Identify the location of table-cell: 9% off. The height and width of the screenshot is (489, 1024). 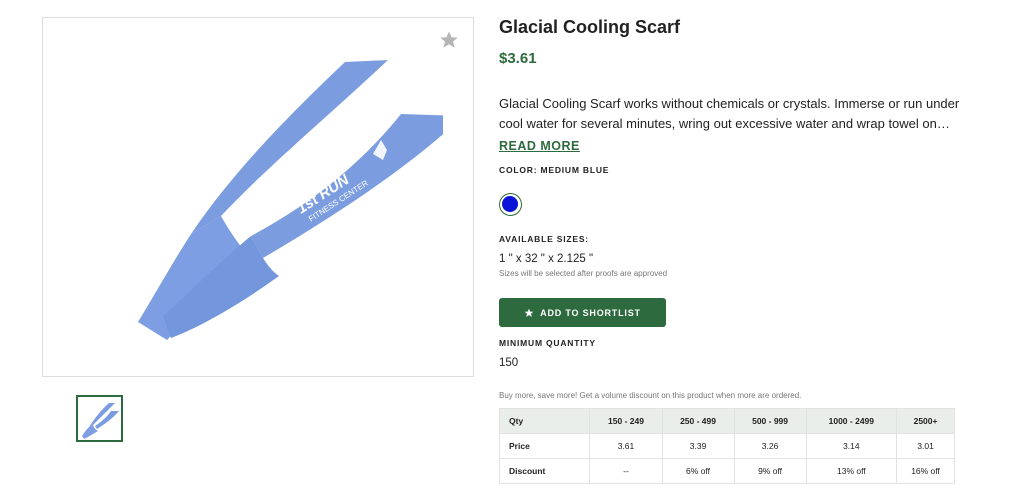
(770, 471).